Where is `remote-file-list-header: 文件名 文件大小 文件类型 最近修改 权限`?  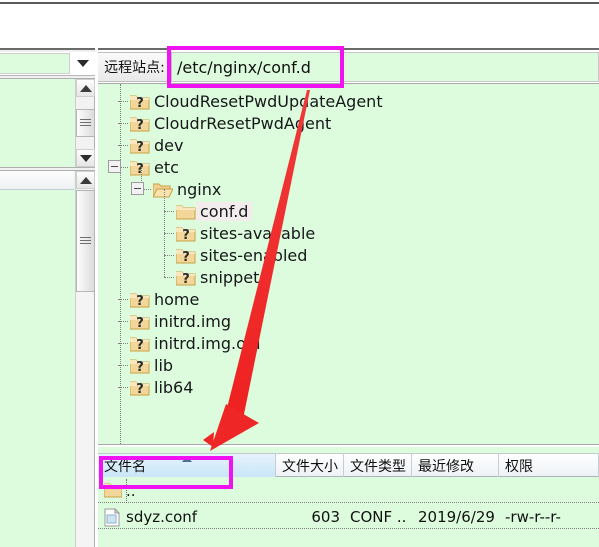
remote-file-list-header: 文件名 文件大小 文件类型 最近修改 权限 is located at coordinates (348, 465).